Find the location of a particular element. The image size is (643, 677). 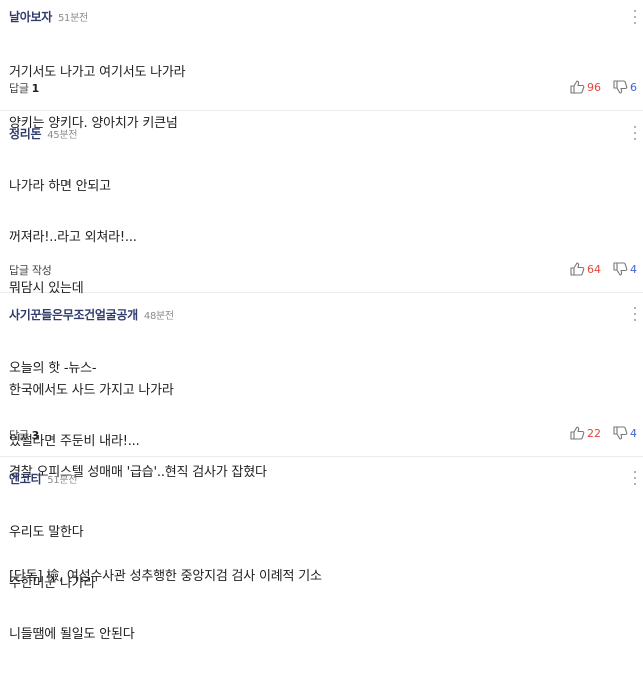

like-button: 64 is located at coordinates (585, 269).